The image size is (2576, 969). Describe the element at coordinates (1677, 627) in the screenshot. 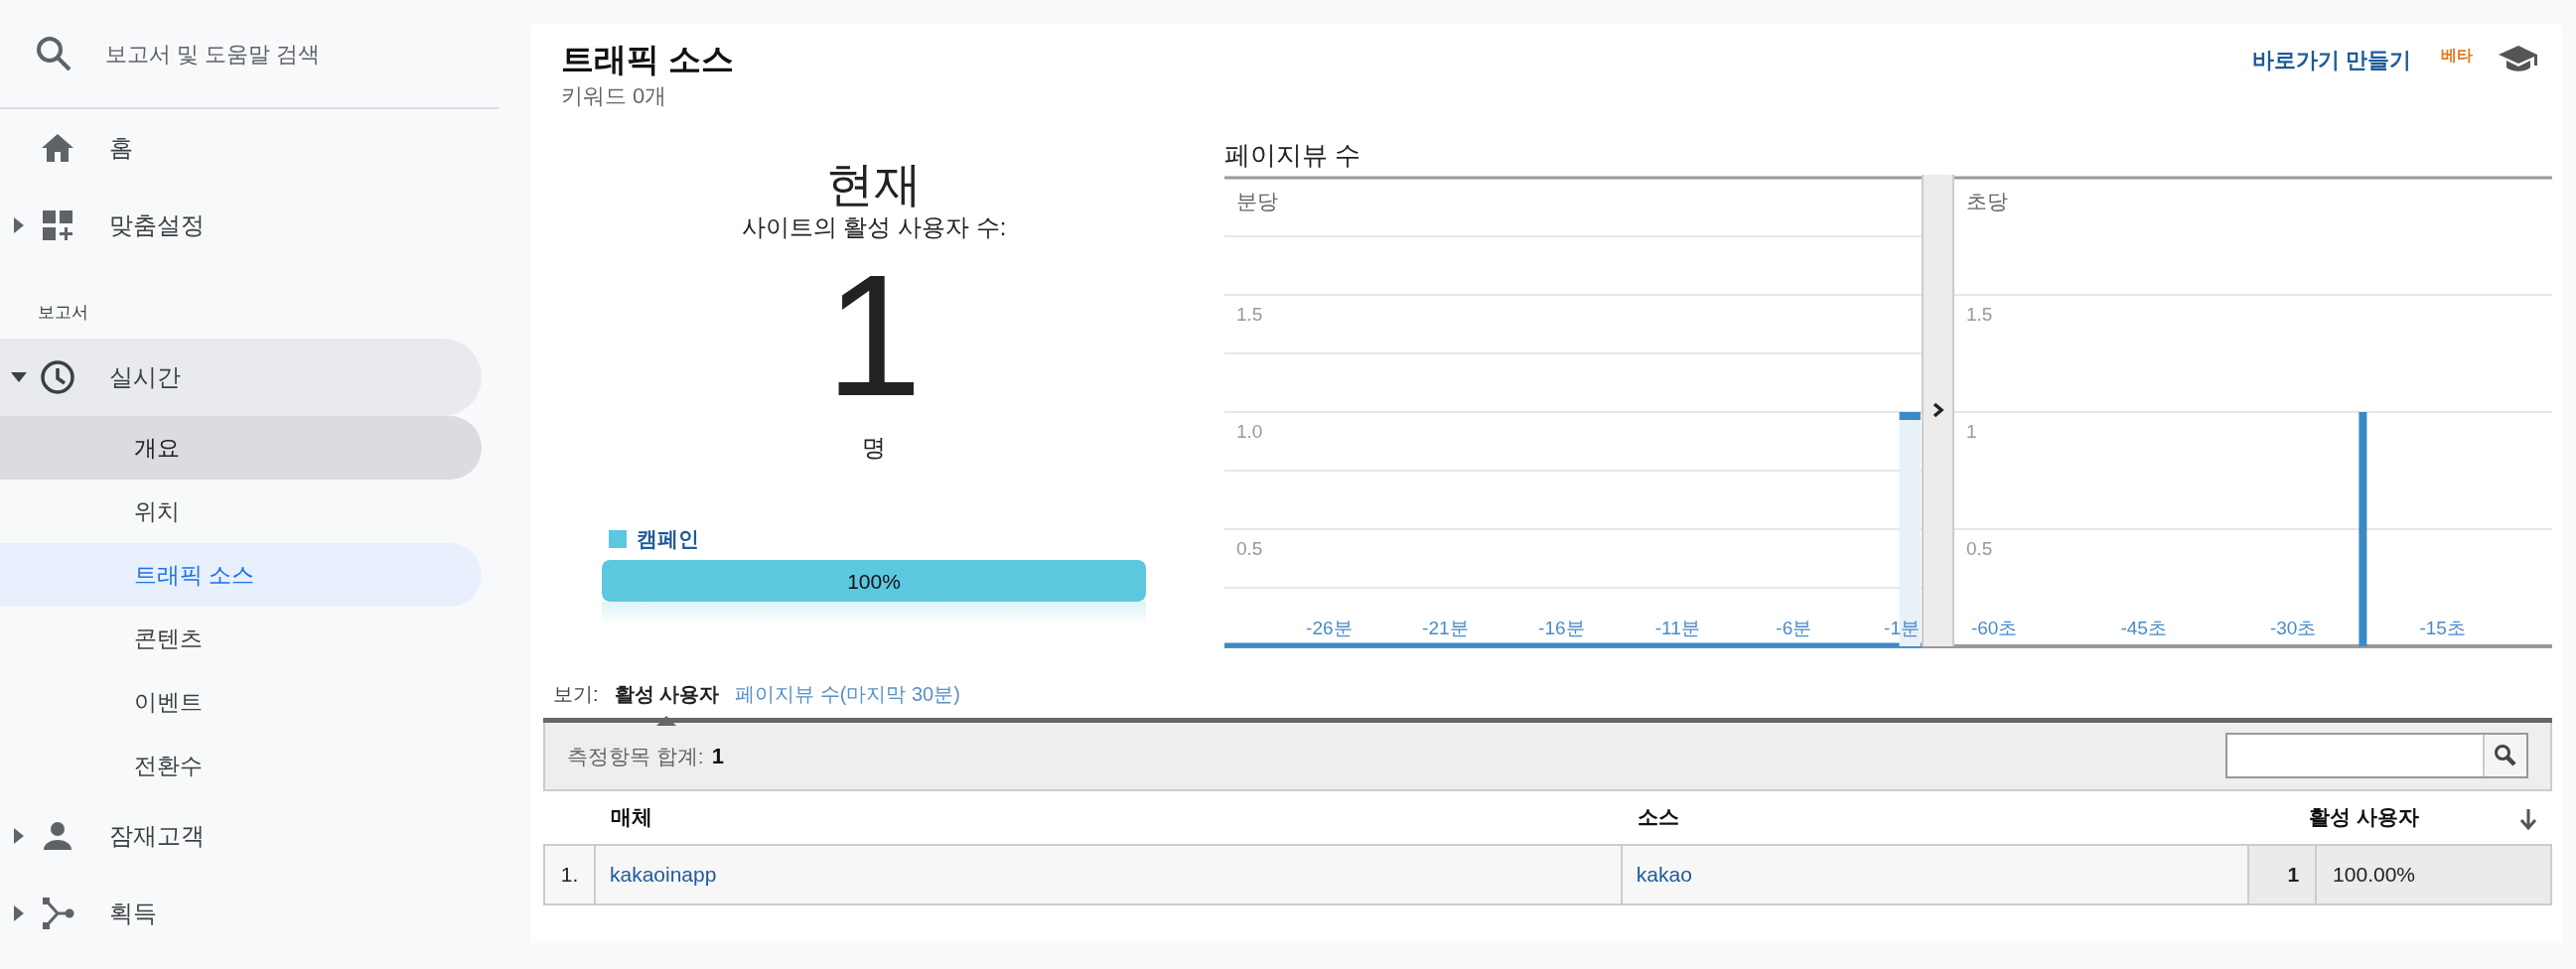

I see `x-tick-label: -11분` at that location.